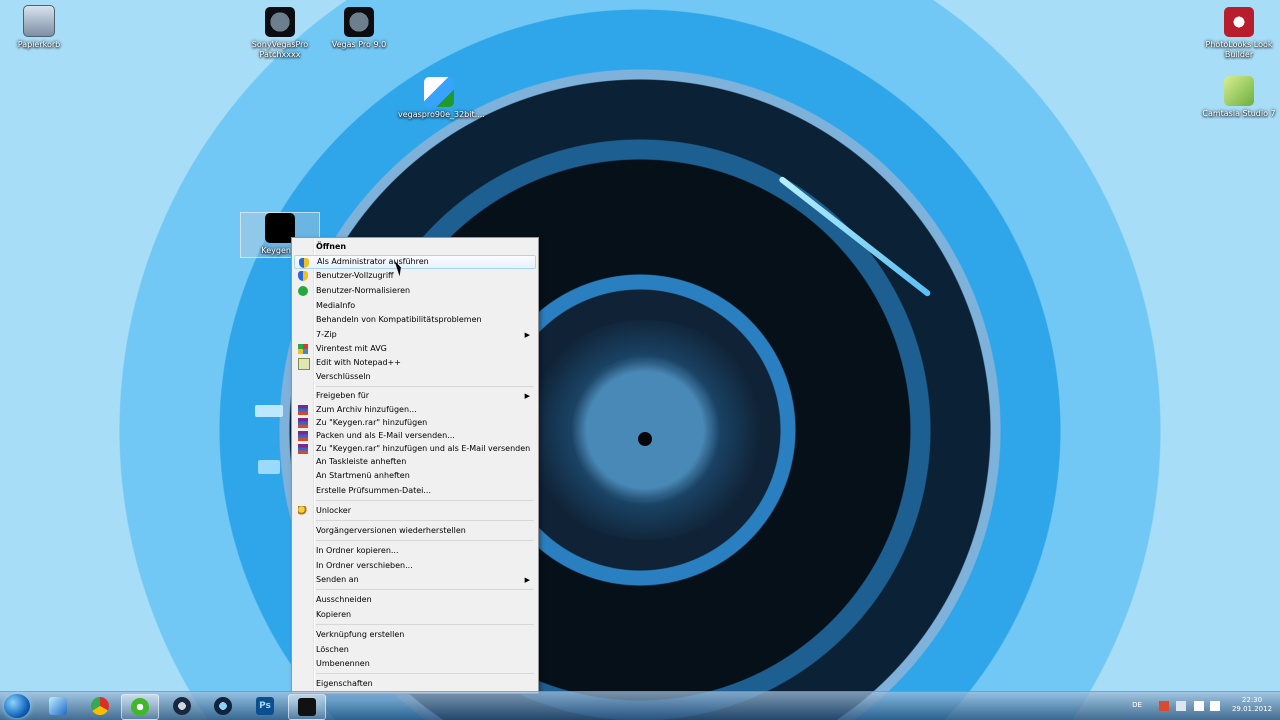 The image size is (1280, 720). I want to click on avg-icon, so click(303, 349).